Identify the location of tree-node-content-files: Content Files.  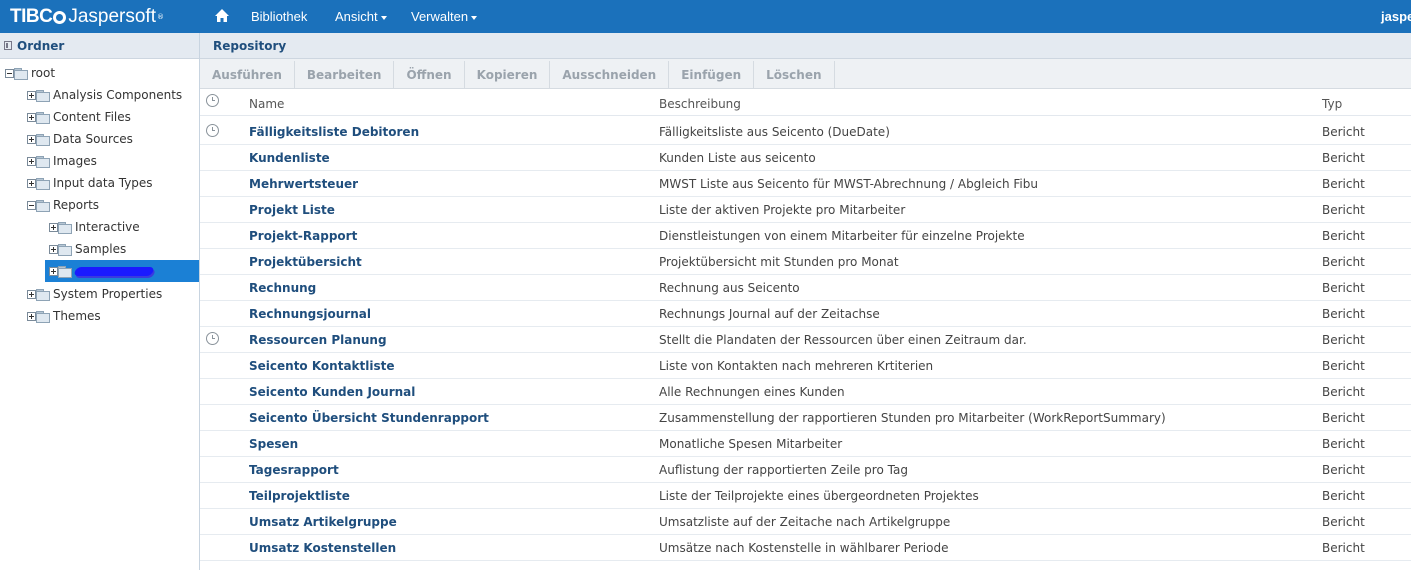
(79, 117).